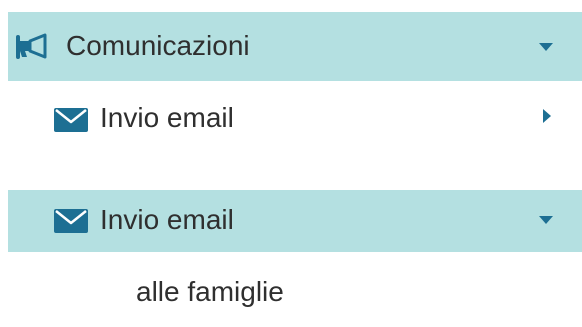 The image size is (582, 327). What do you see at coordinates (547, 116) in the screenshot?
I see `caret-right-icon` at bounding box center [547, 116].